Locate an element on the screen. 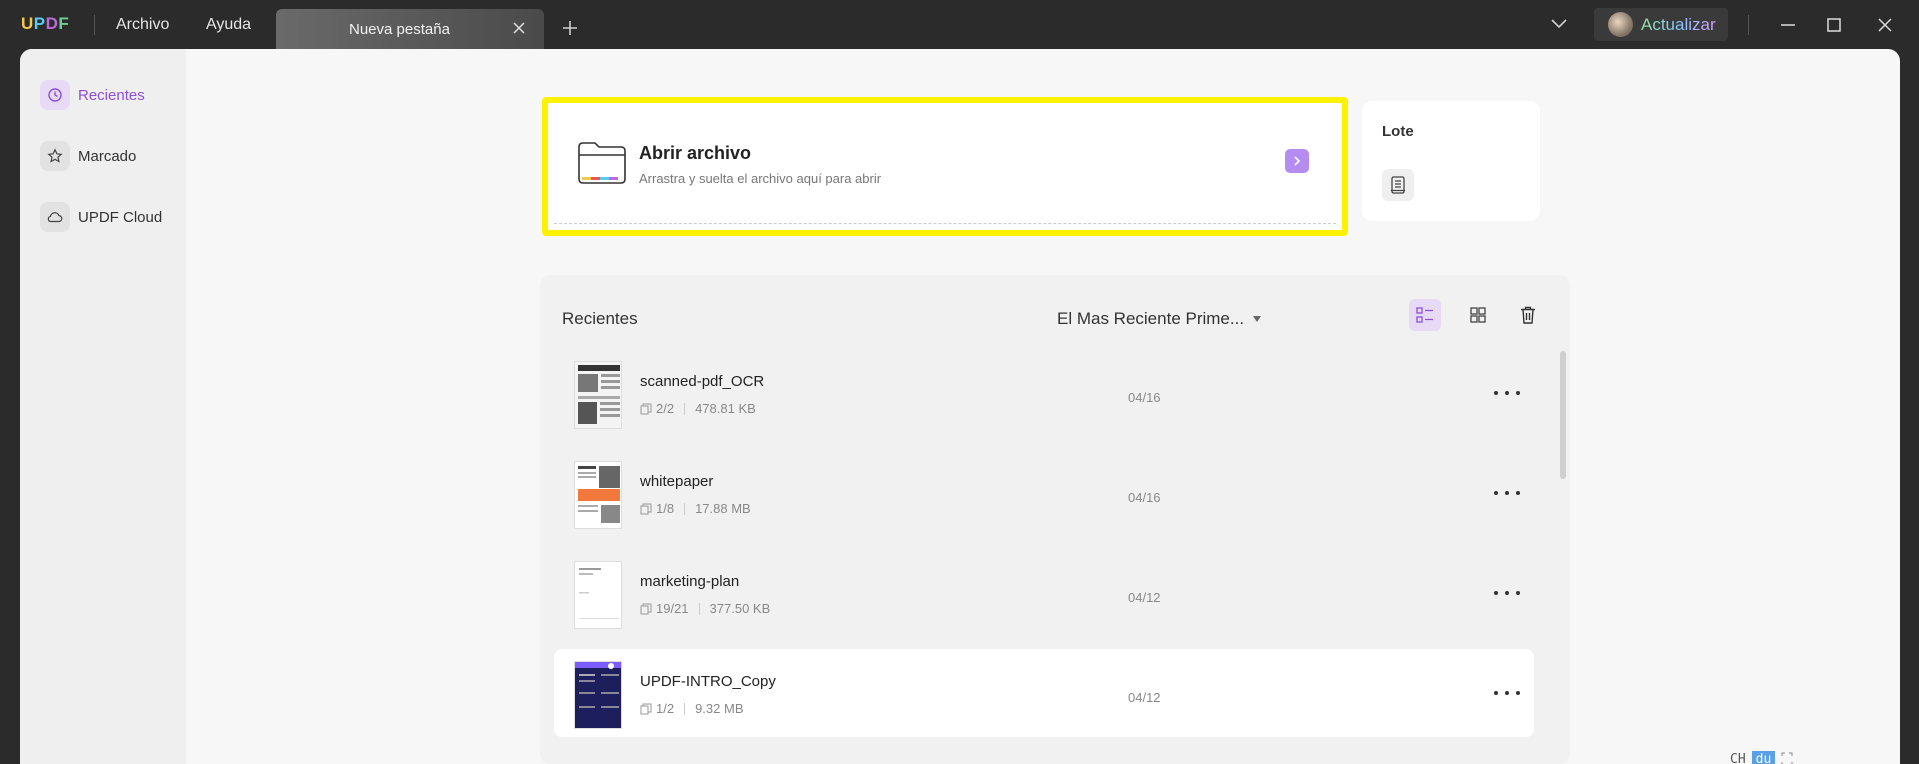 The height and width of the screenshot is (764, 1919). chevron-down-icon is located at coordinates (1559, 24).